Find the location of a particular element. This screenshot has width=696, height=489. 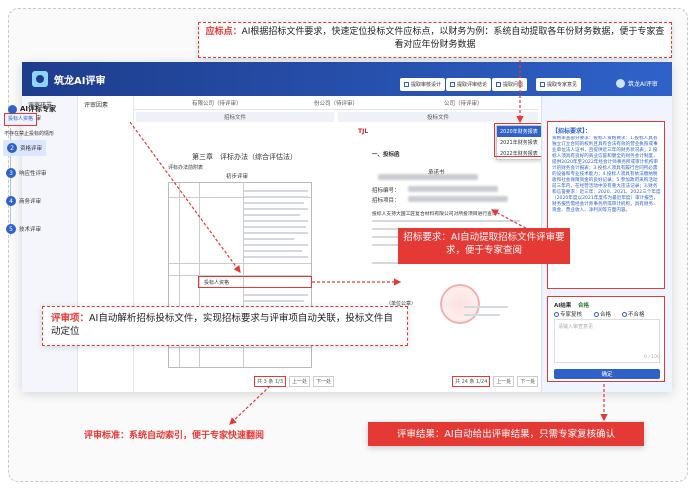

factor-no-prohibition: 不存在禁止投标的情形 is located at coordinates (29, 134).